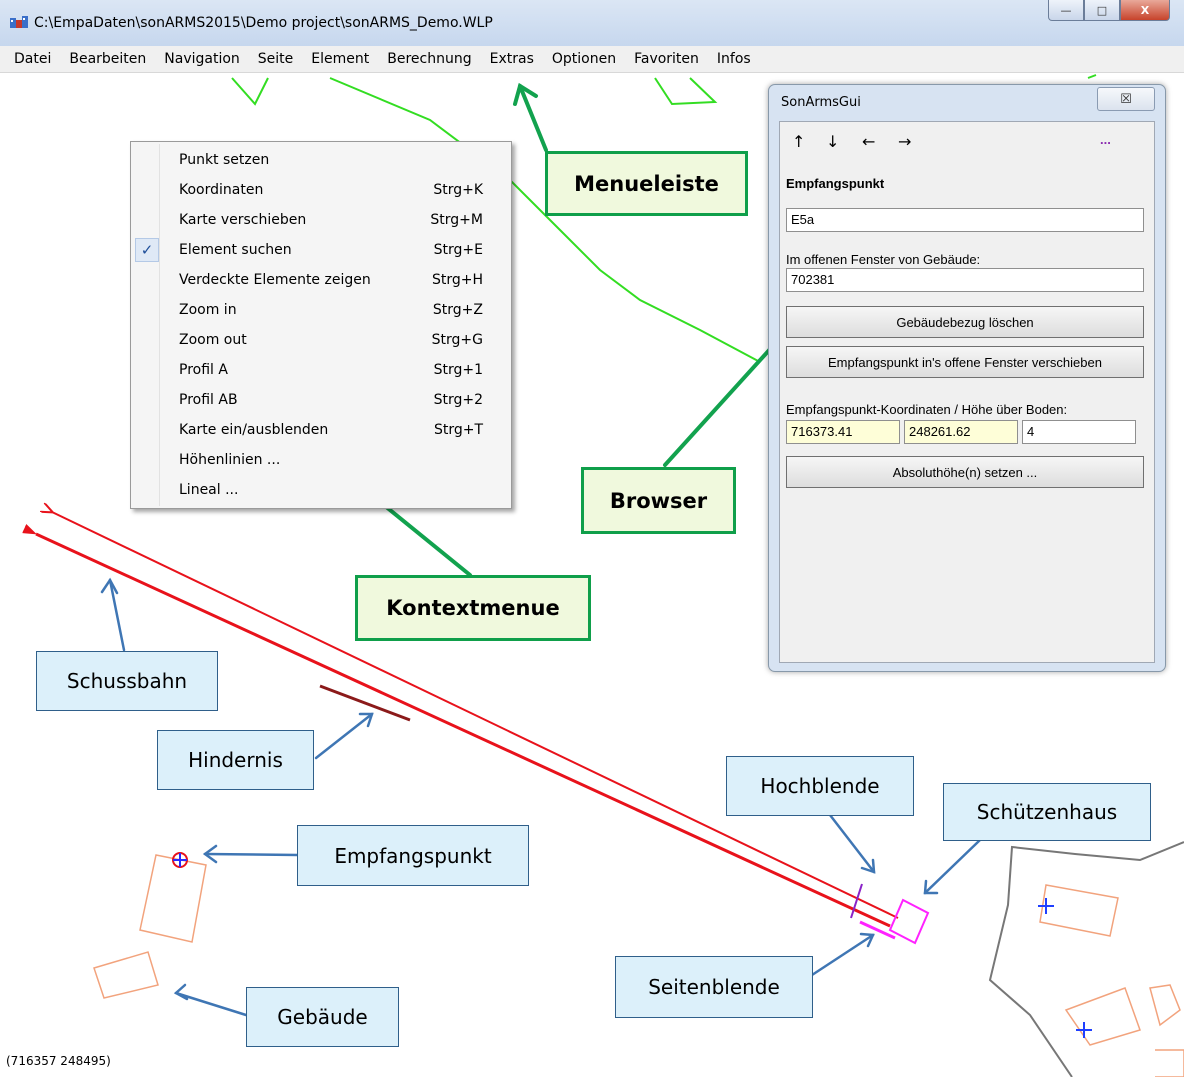 This screenshot has height=1077, width=1184. I want to click on ctx-item-zoom-out: Zoom out Strg+G, so click(321, 340).